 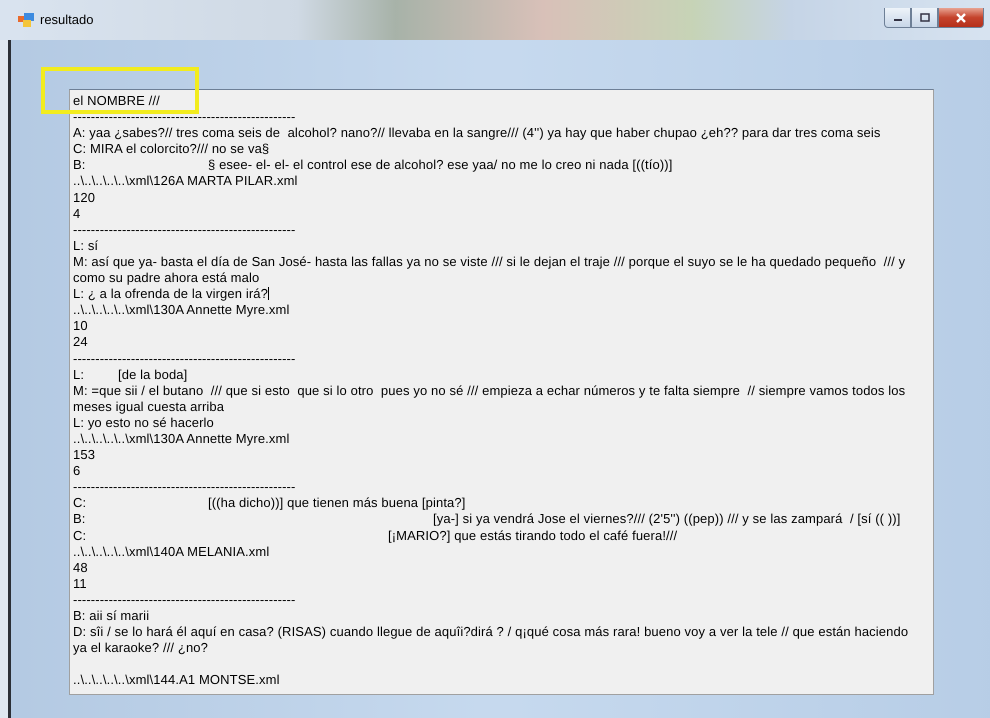 I want to click on text-line: L: ¿ a la ofrenda de la virgen irá?, so click(x=171, y=294).